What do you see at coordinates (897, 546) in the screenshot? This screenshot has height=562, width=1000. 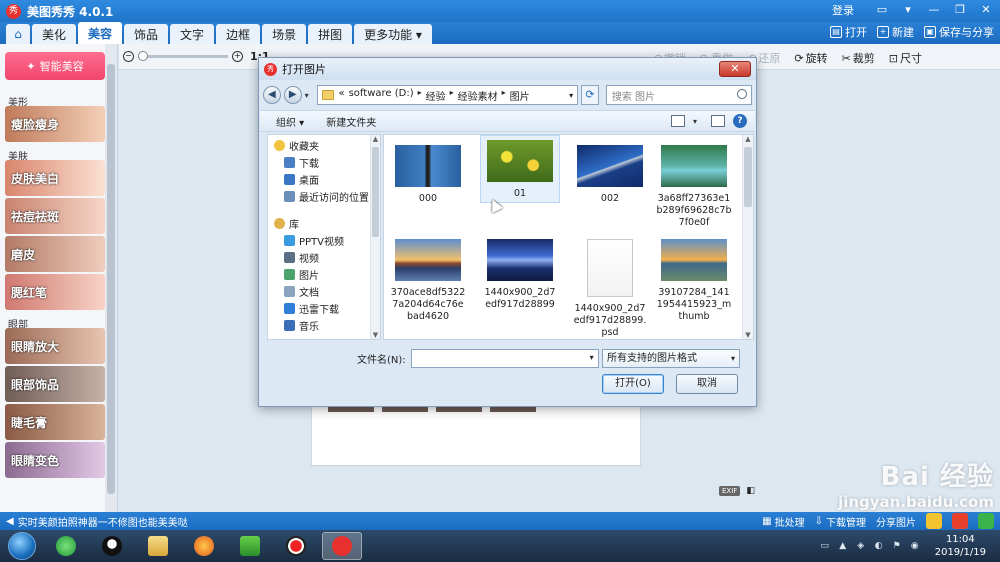 I see `action-center-icon: ⚑` at bounding box center [897, 546].